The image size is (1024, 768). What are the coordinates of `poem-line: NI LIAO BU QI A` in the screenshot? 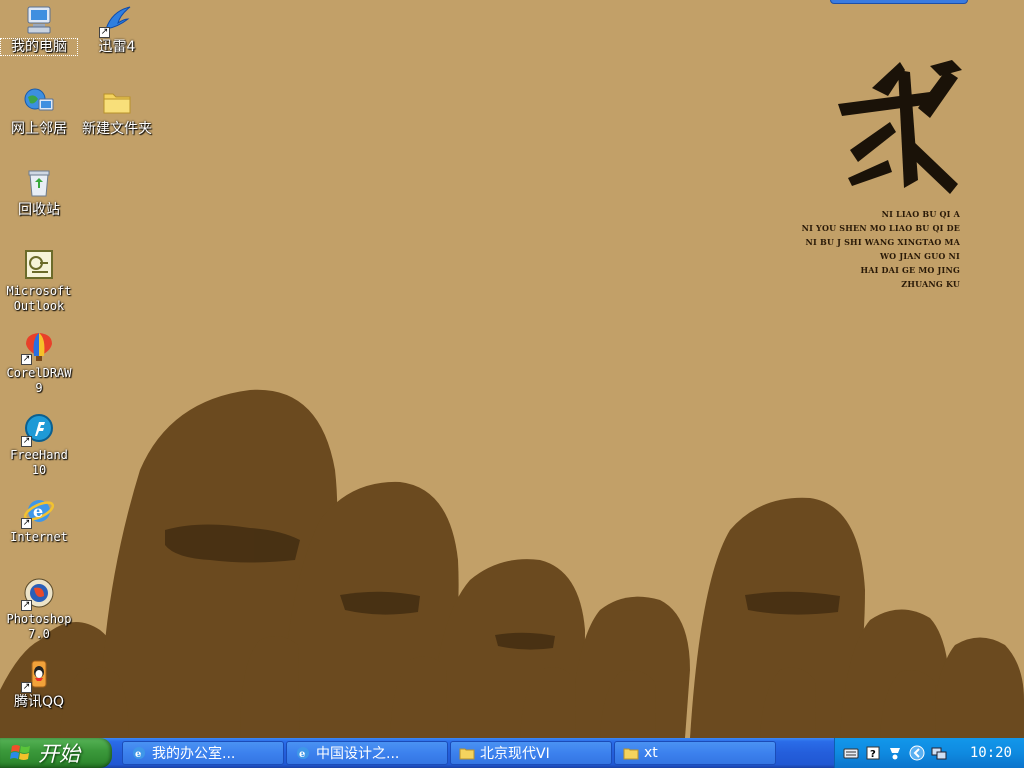 It's located at (920, 214).